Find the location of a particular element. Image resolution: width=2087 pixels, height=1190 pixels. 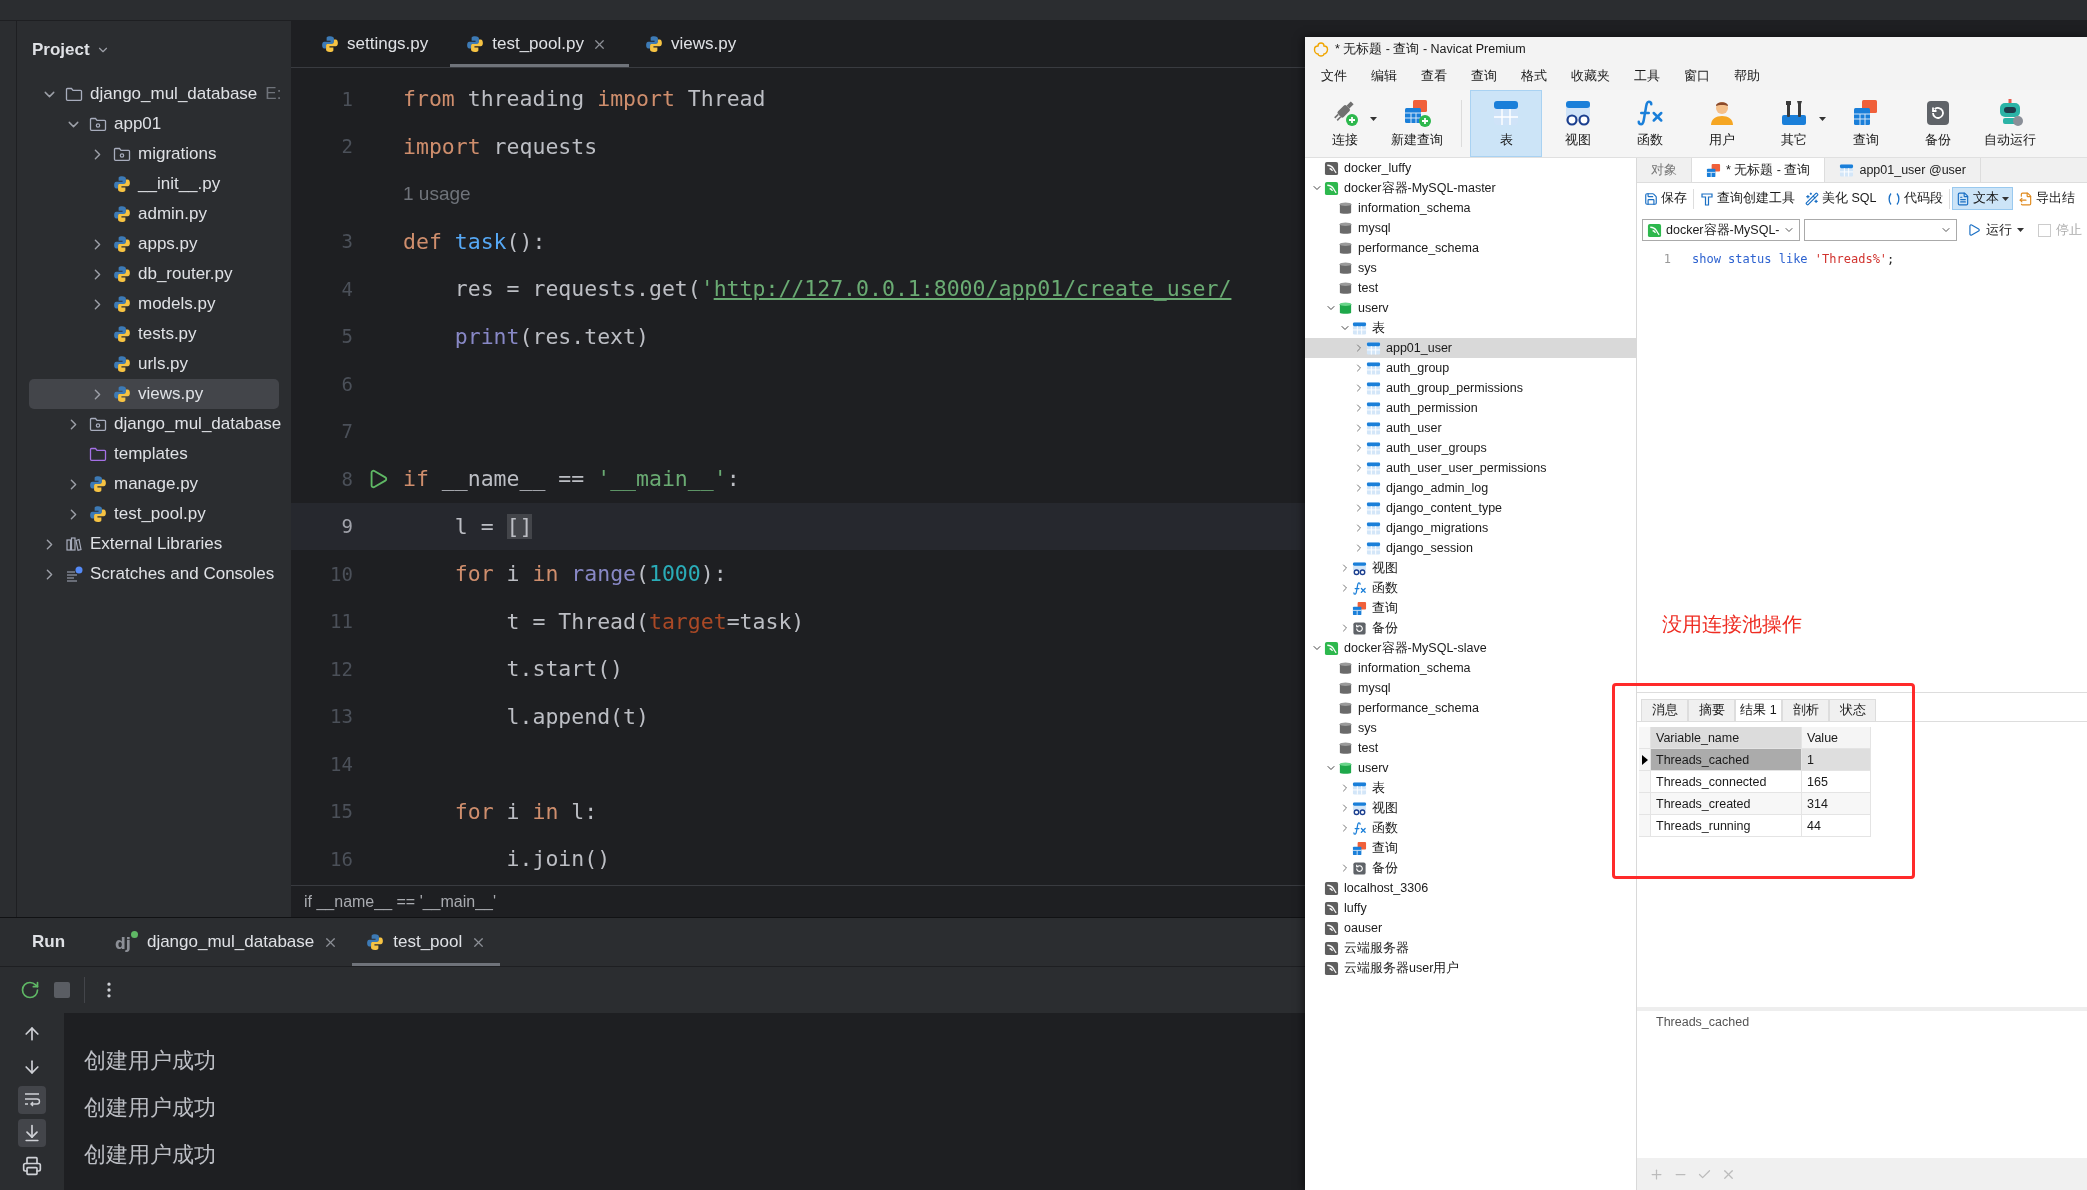

tree-item: __init__.py is located at coordinates (154, 184).